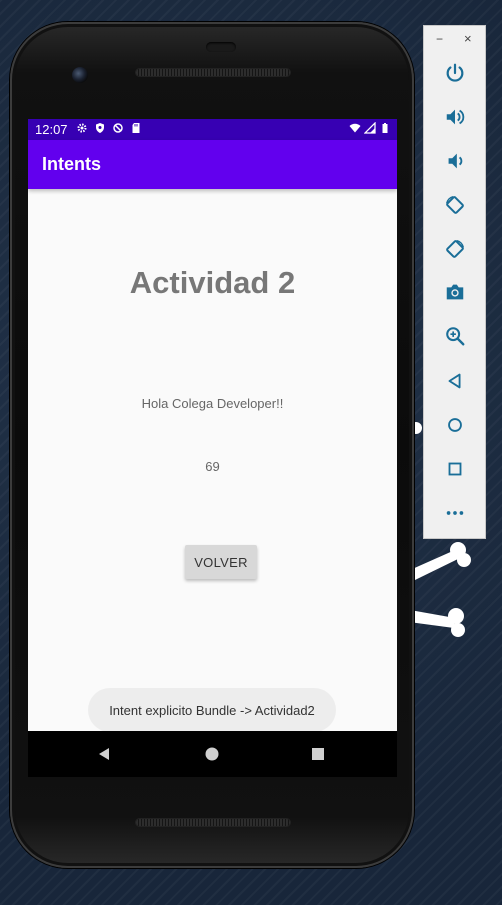  I want to click on greeting-text: Hola Colega Developer!!, so click(212, 403).